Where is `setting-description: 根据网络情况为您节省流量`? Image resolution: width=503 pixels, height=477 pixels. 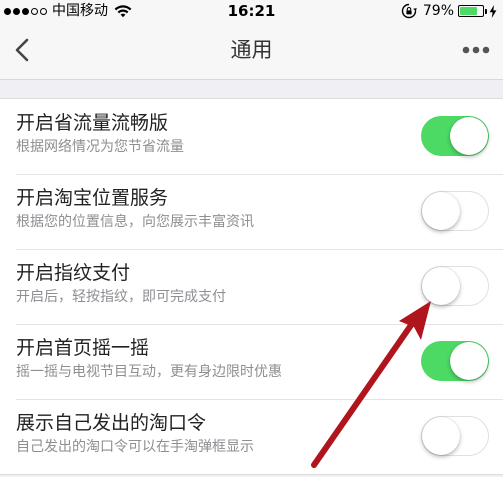
setting-description: 根据网络情况为您节省流量 is located at coordinates (100, 147).